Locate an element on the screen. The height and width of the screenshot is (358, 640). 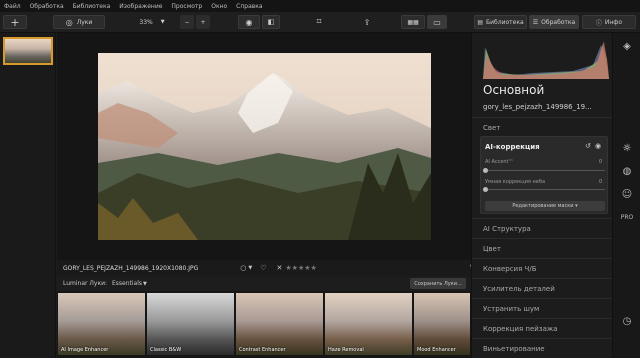
info-icon: ⓘ is located at coordinates (598, 23).